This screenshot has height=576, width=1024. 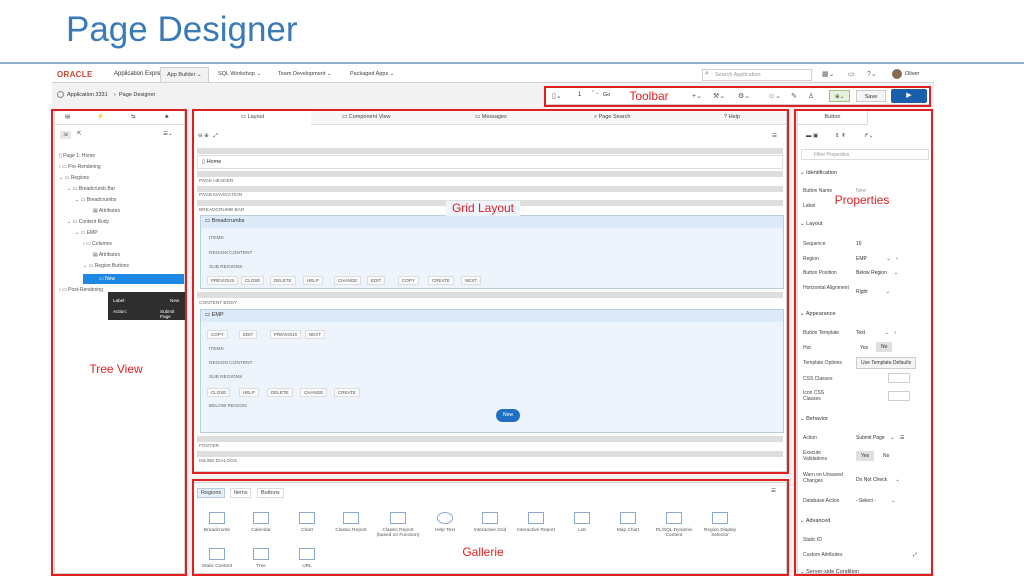 What do you see at coordinates (86, 233) in the screenshot?
I see `tree-item-emp: ⌄ ▭ EMP` at bounding box center [86, 233].